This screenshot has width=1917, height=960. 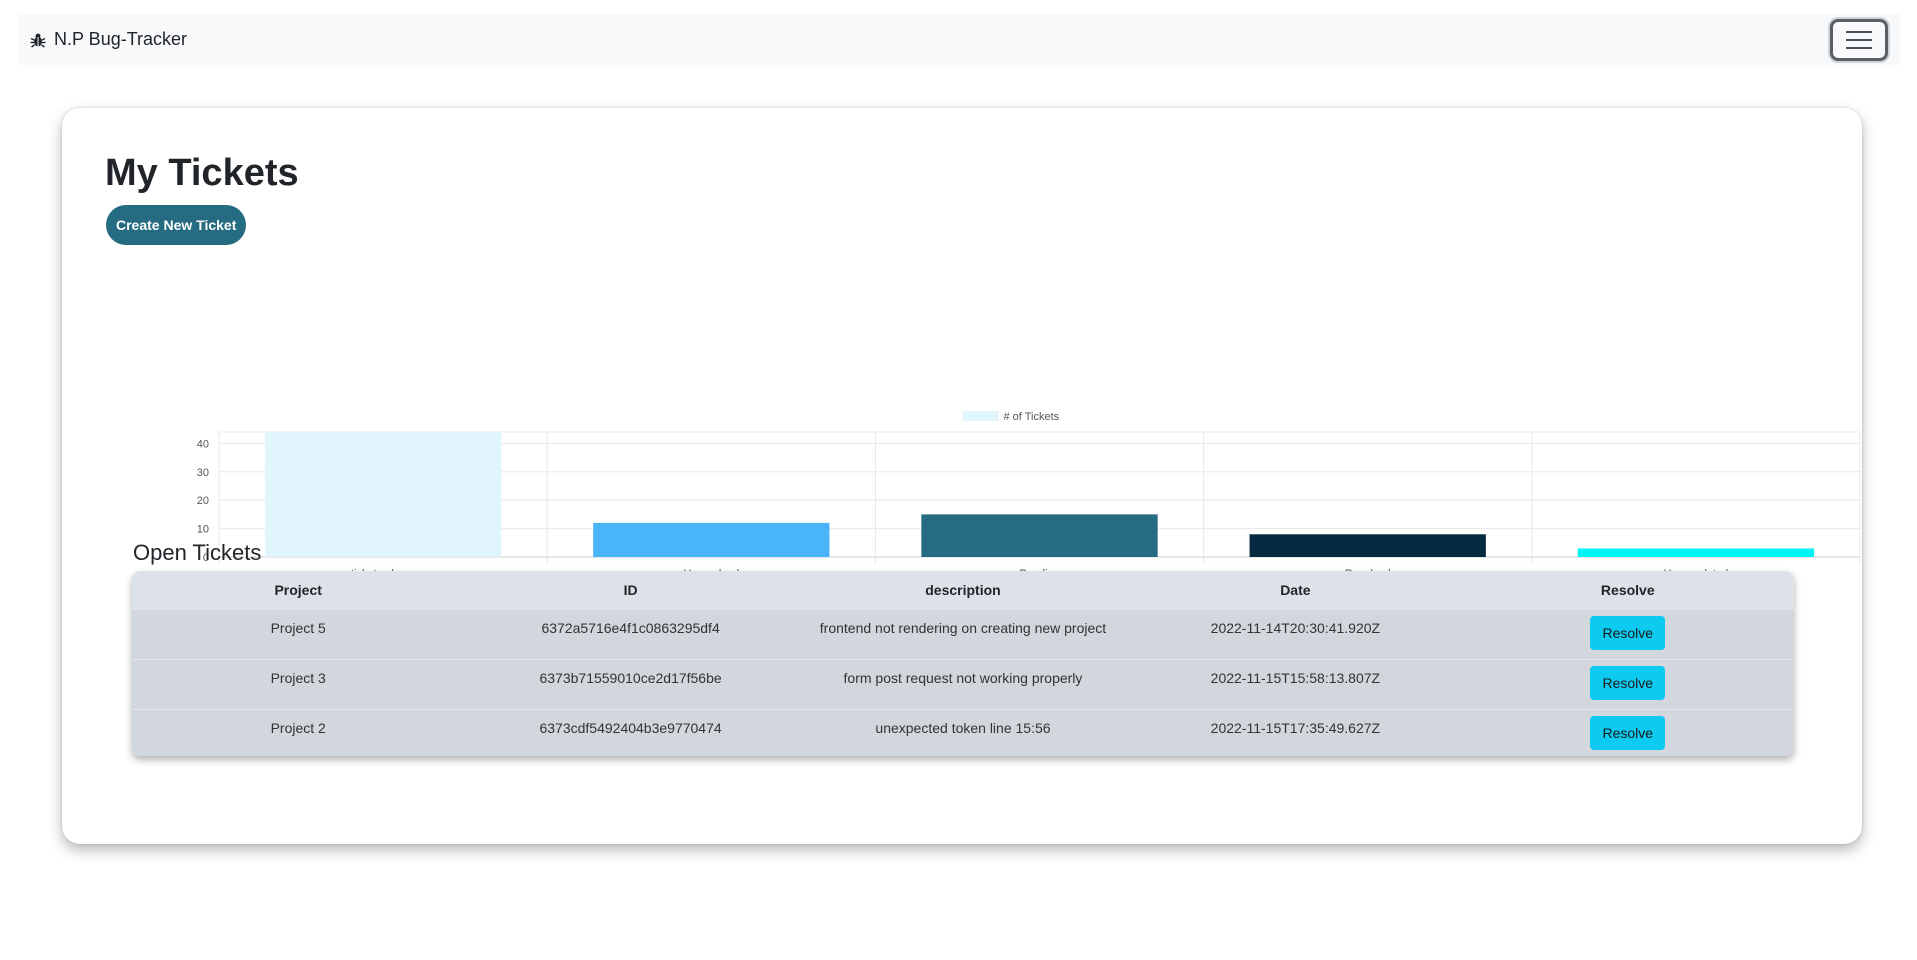 I want to click on brand-link: N.P Bug-Tracker, so click(x=108, y=39).